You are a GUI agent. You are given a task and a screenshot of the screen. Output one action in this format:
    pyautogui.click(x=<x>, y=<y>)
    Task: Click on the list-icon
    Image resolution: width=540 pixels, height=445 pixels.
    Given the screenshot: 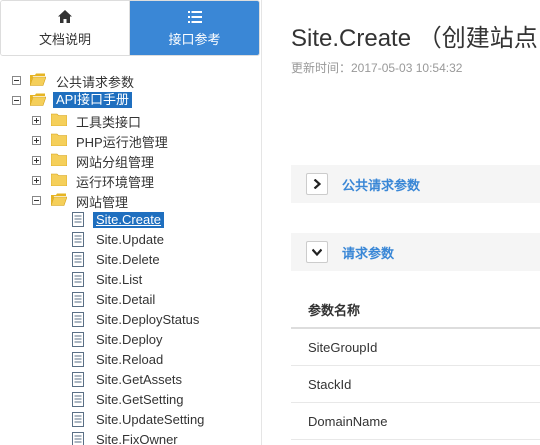 What is the action you would take?
    pyautogui.click(x=194, y=17)
    